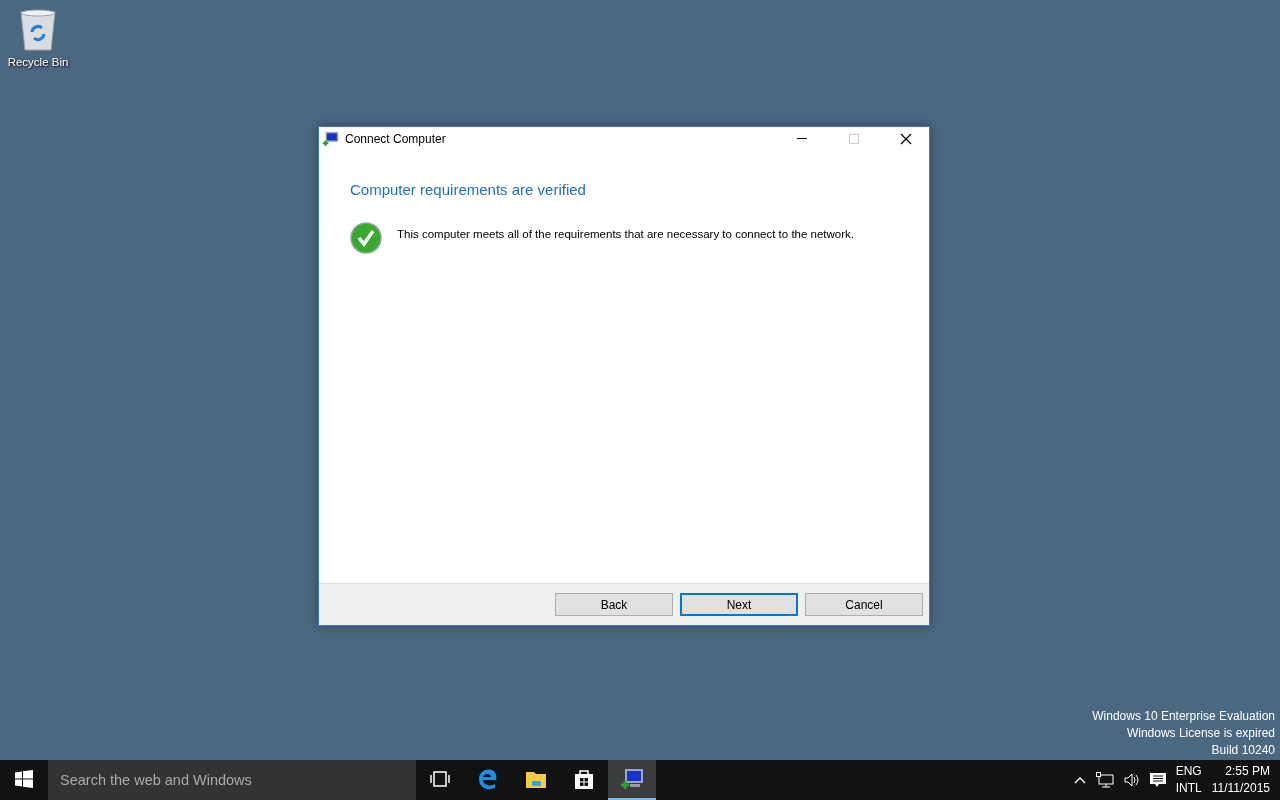 Image resolution: width=1280 pixels, height=800 pixels. Describe the element at coordinates (626, 233) in the screenshot. I see `status-message: This computer meets all of the requirements that are necessary to connect to the network.` at that location.